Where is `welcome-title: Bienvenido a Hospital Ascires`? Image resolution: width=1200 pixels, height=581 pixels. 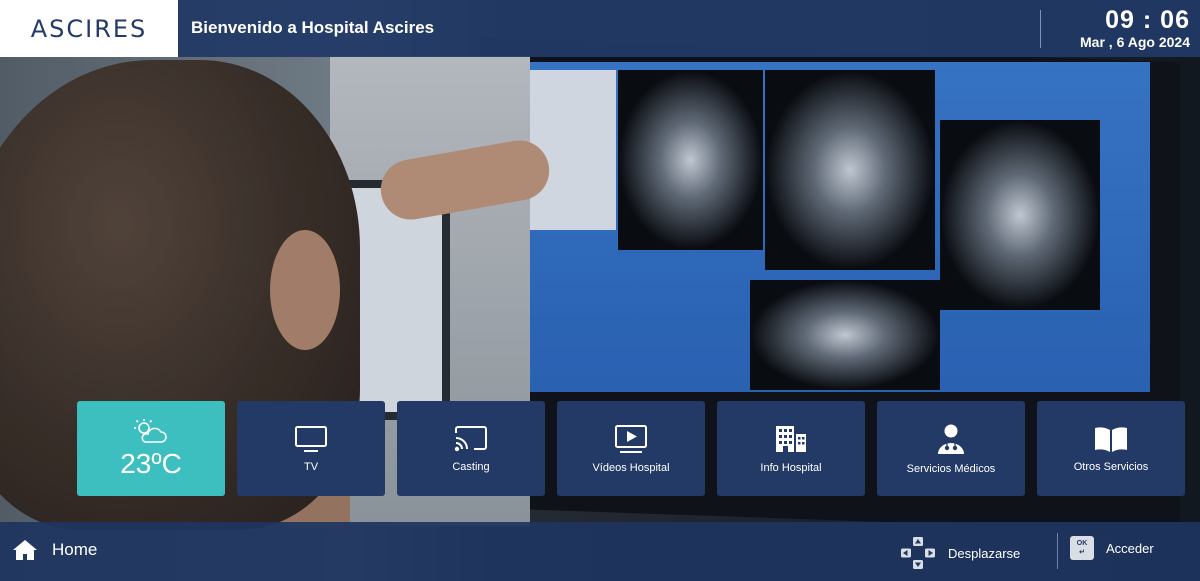
welcome-title: Bienvenido a Hospital Ascires is located at coordinates (313, 27).